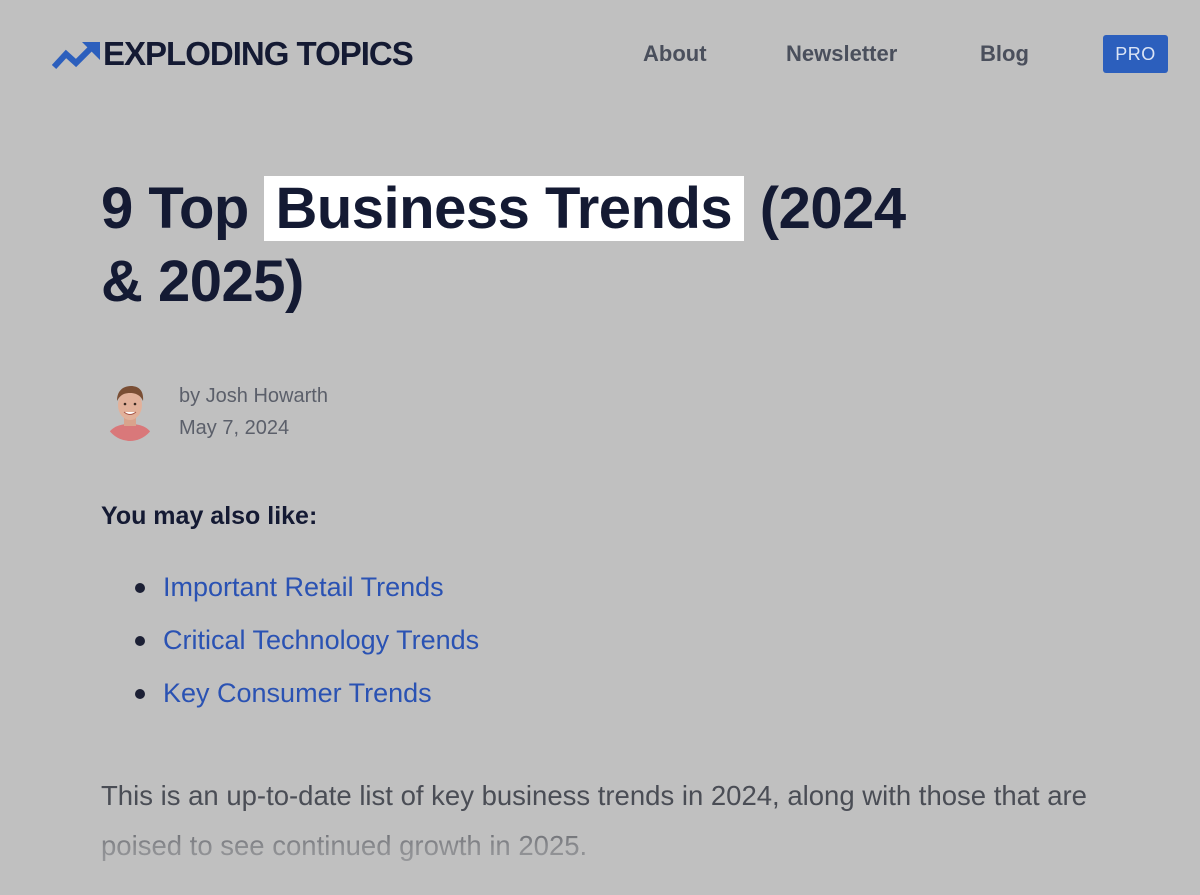  Describe the element at coordinates (209, 516) in the screenshot. I see `also-like-heading: You may also like:` at that location.